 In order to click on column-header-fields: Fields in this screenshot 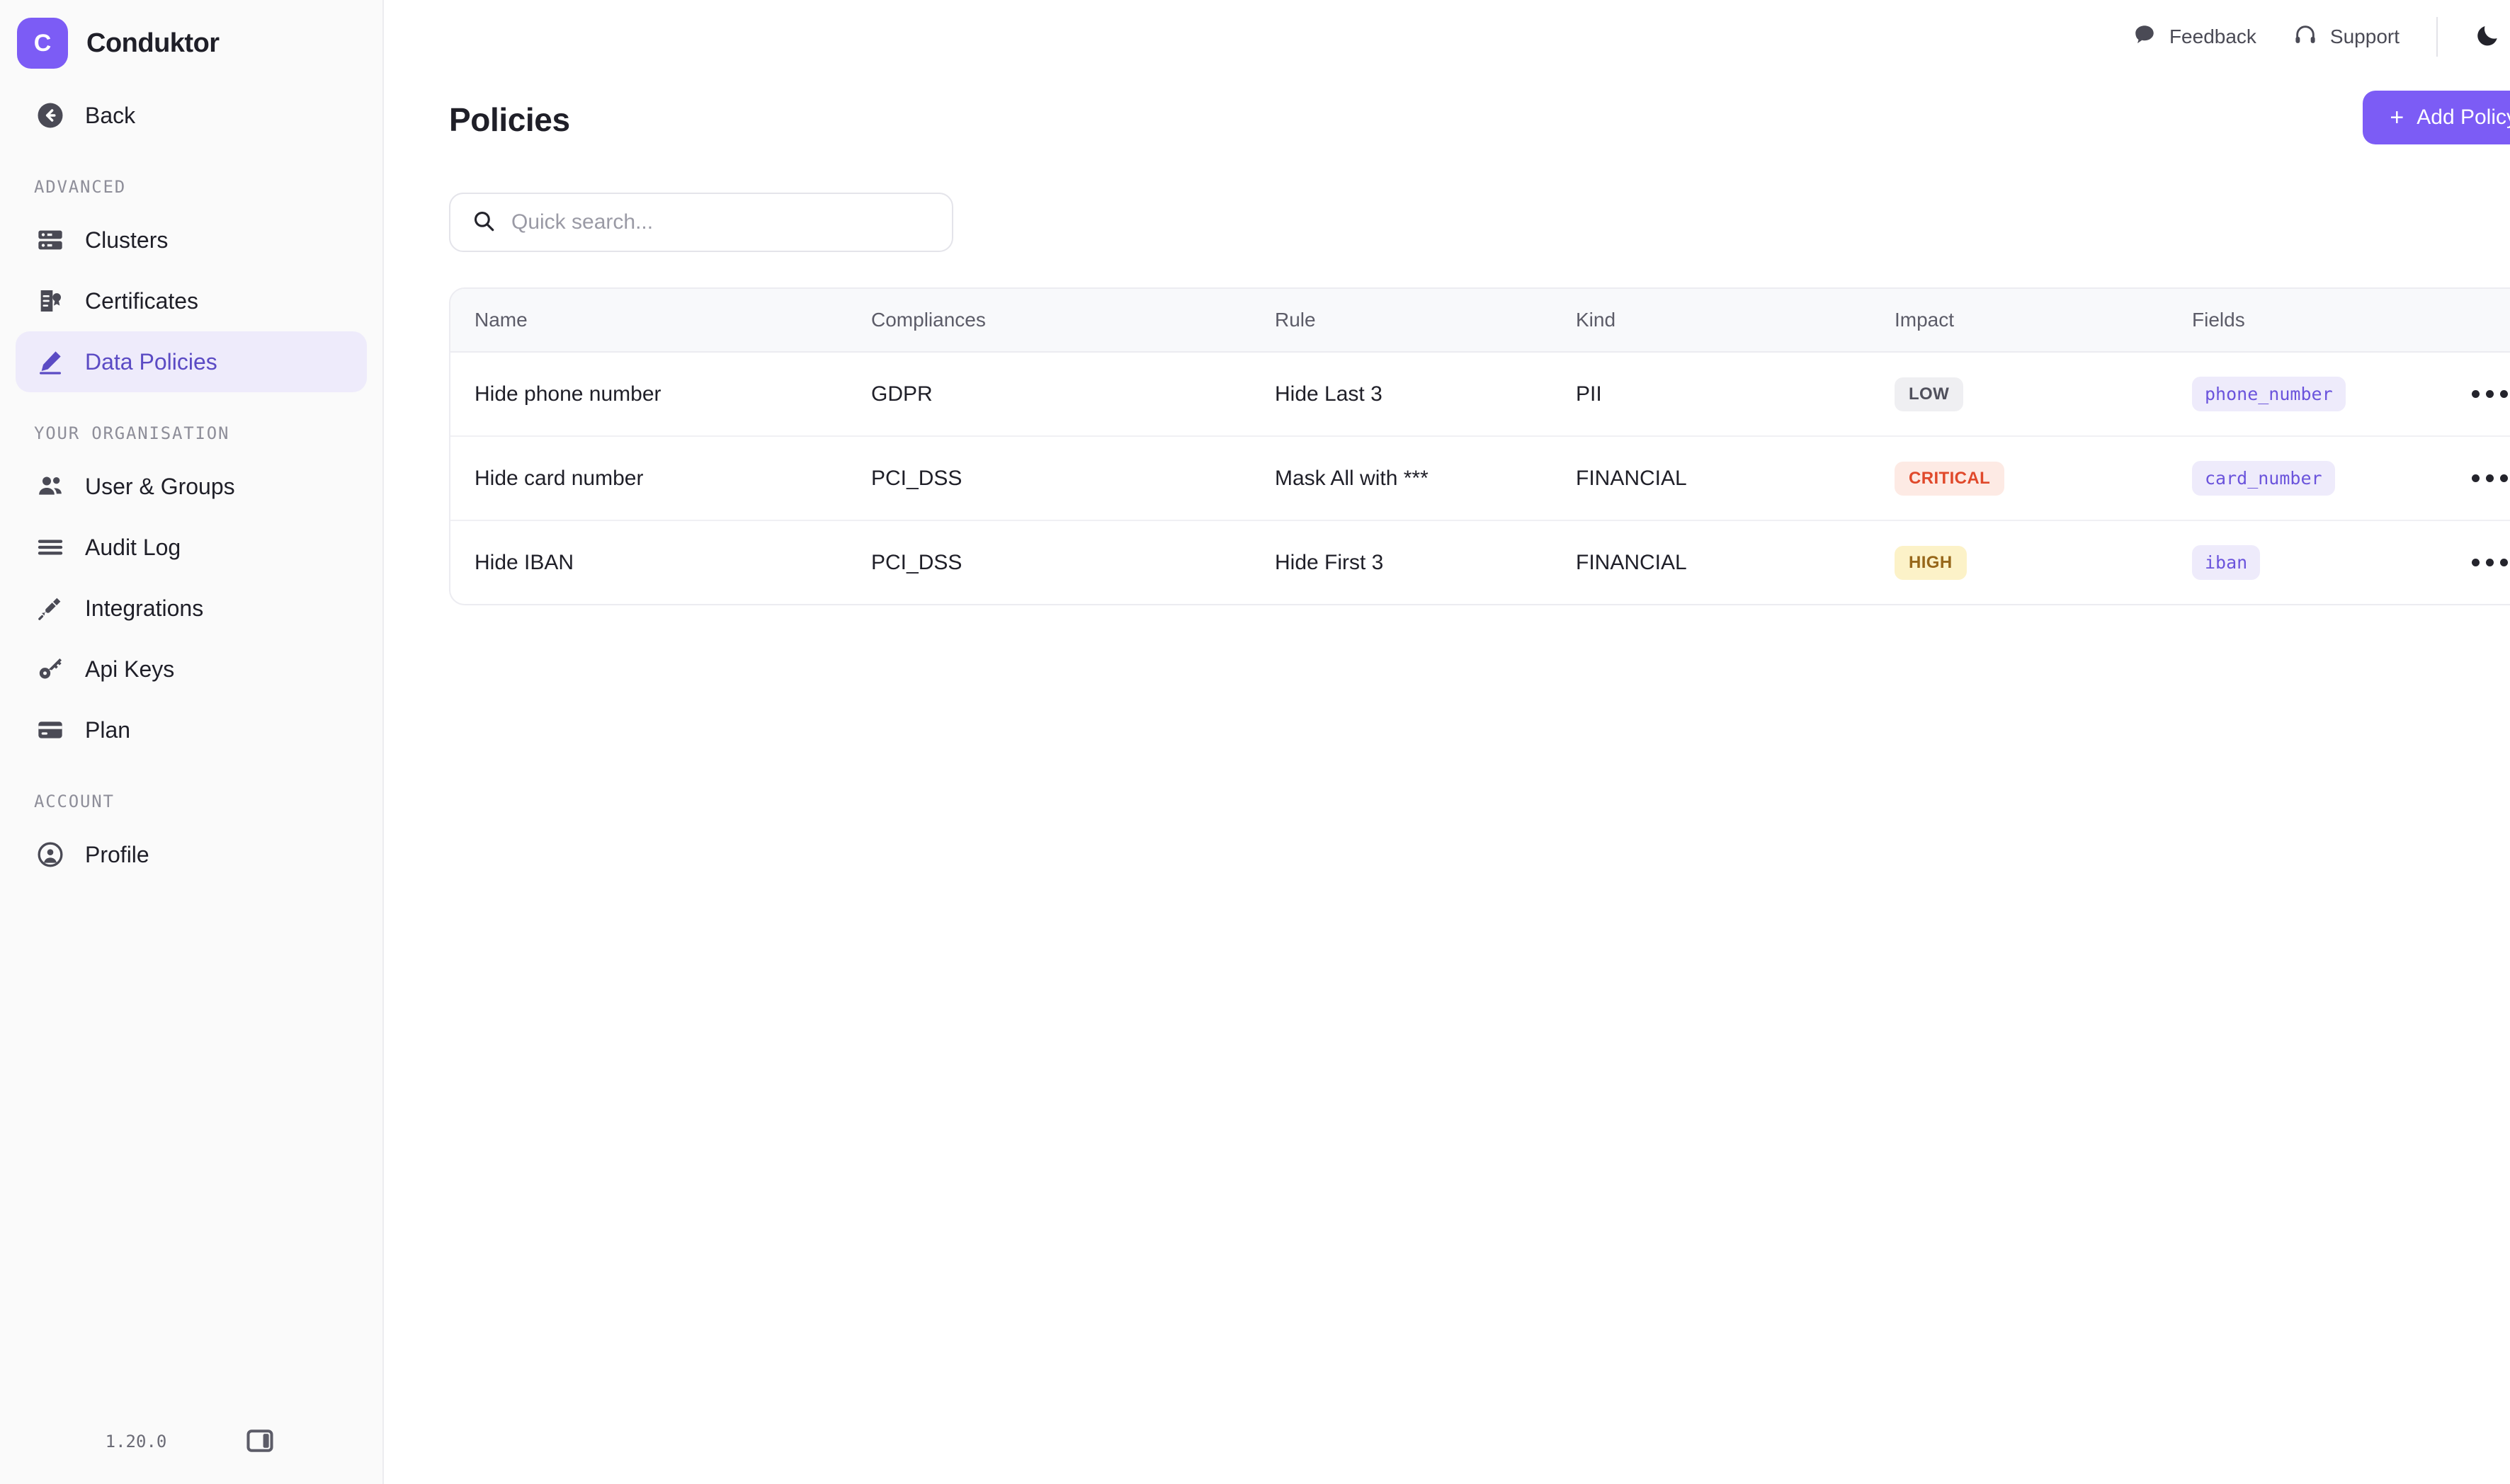, I will do `click(2302, 321)`.